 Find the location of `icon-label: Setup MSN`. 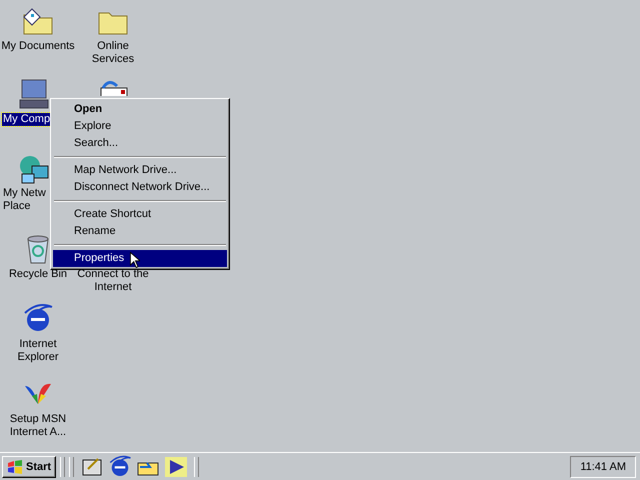

icon-label: Setup MSN is located at coordinates (38, 419).